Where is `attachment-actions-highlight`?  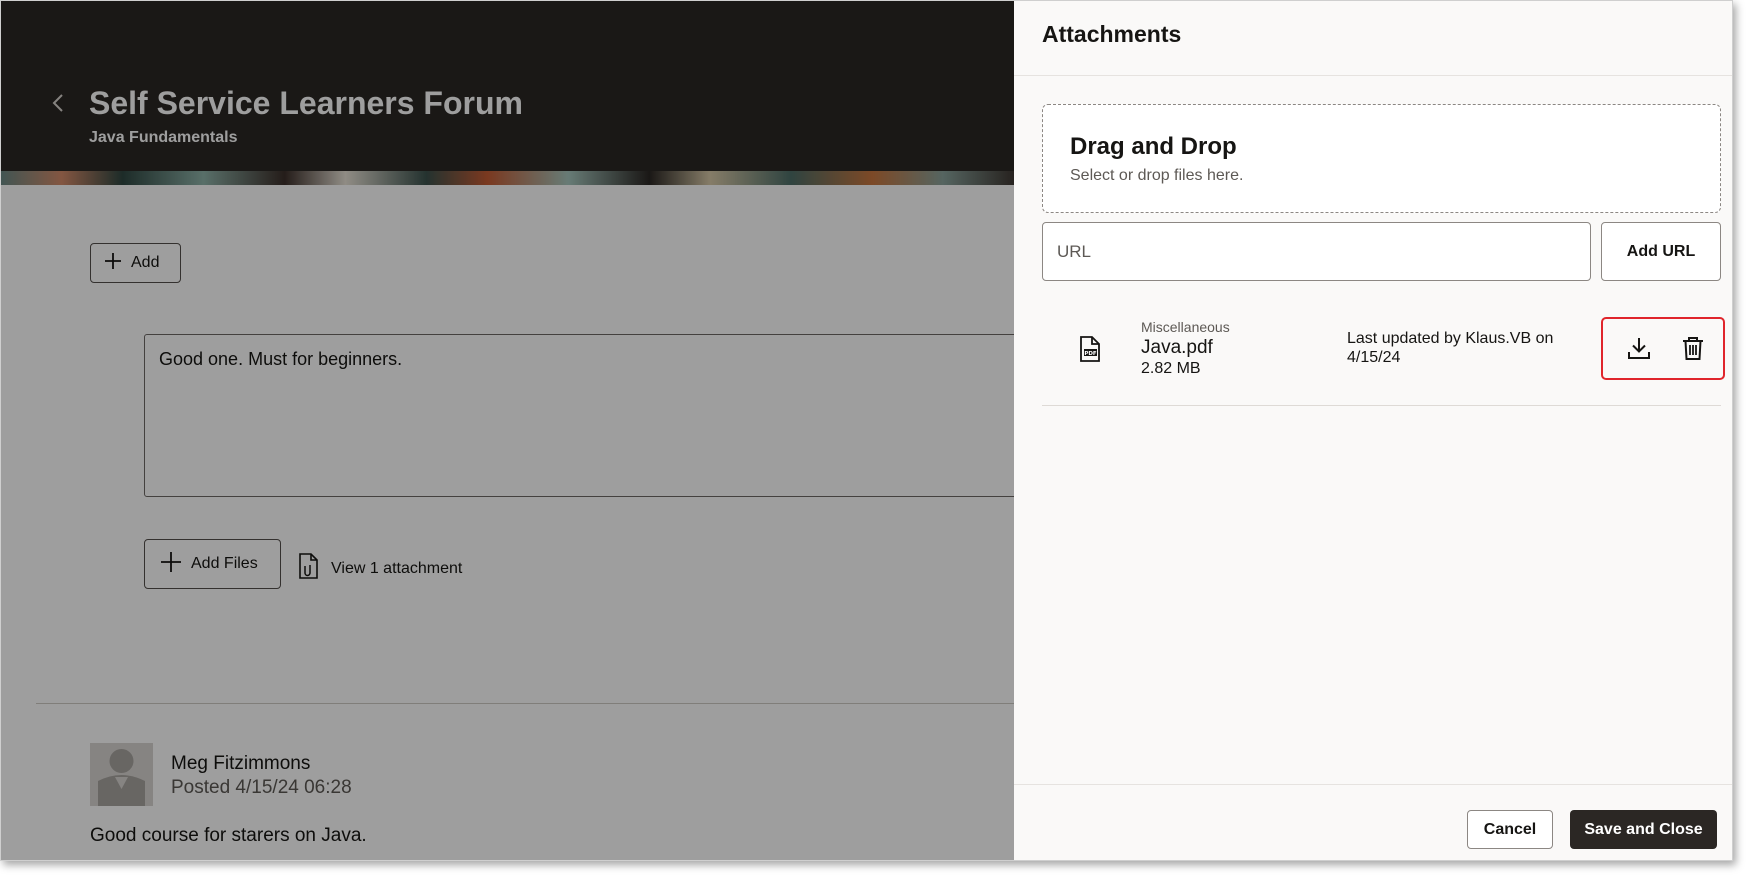
attachment-actions-highlight is located at coordinates (1663, 348).